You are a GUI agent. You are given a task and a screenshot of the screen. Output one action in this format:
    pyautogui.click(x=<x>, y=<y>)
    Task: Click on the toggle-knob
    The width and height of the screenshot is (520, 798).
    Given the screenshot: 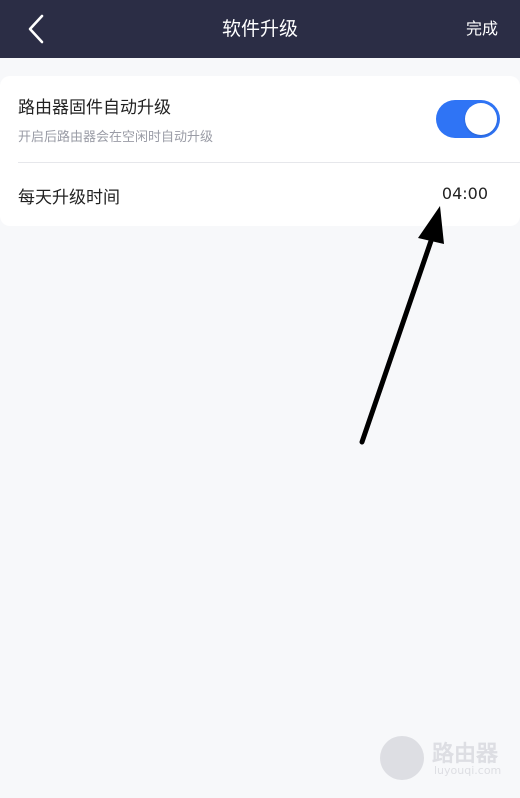 What is the action you would take?
    pyautogui.click(x=481, y=119)
    